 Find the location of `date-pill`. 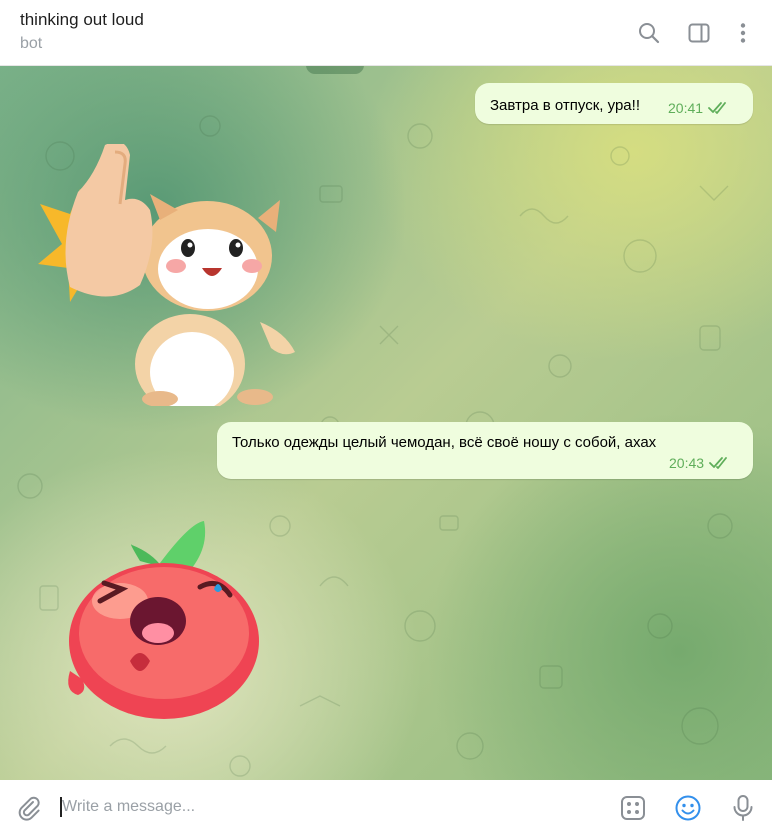

date-pill is located at coordinates (335, 70).